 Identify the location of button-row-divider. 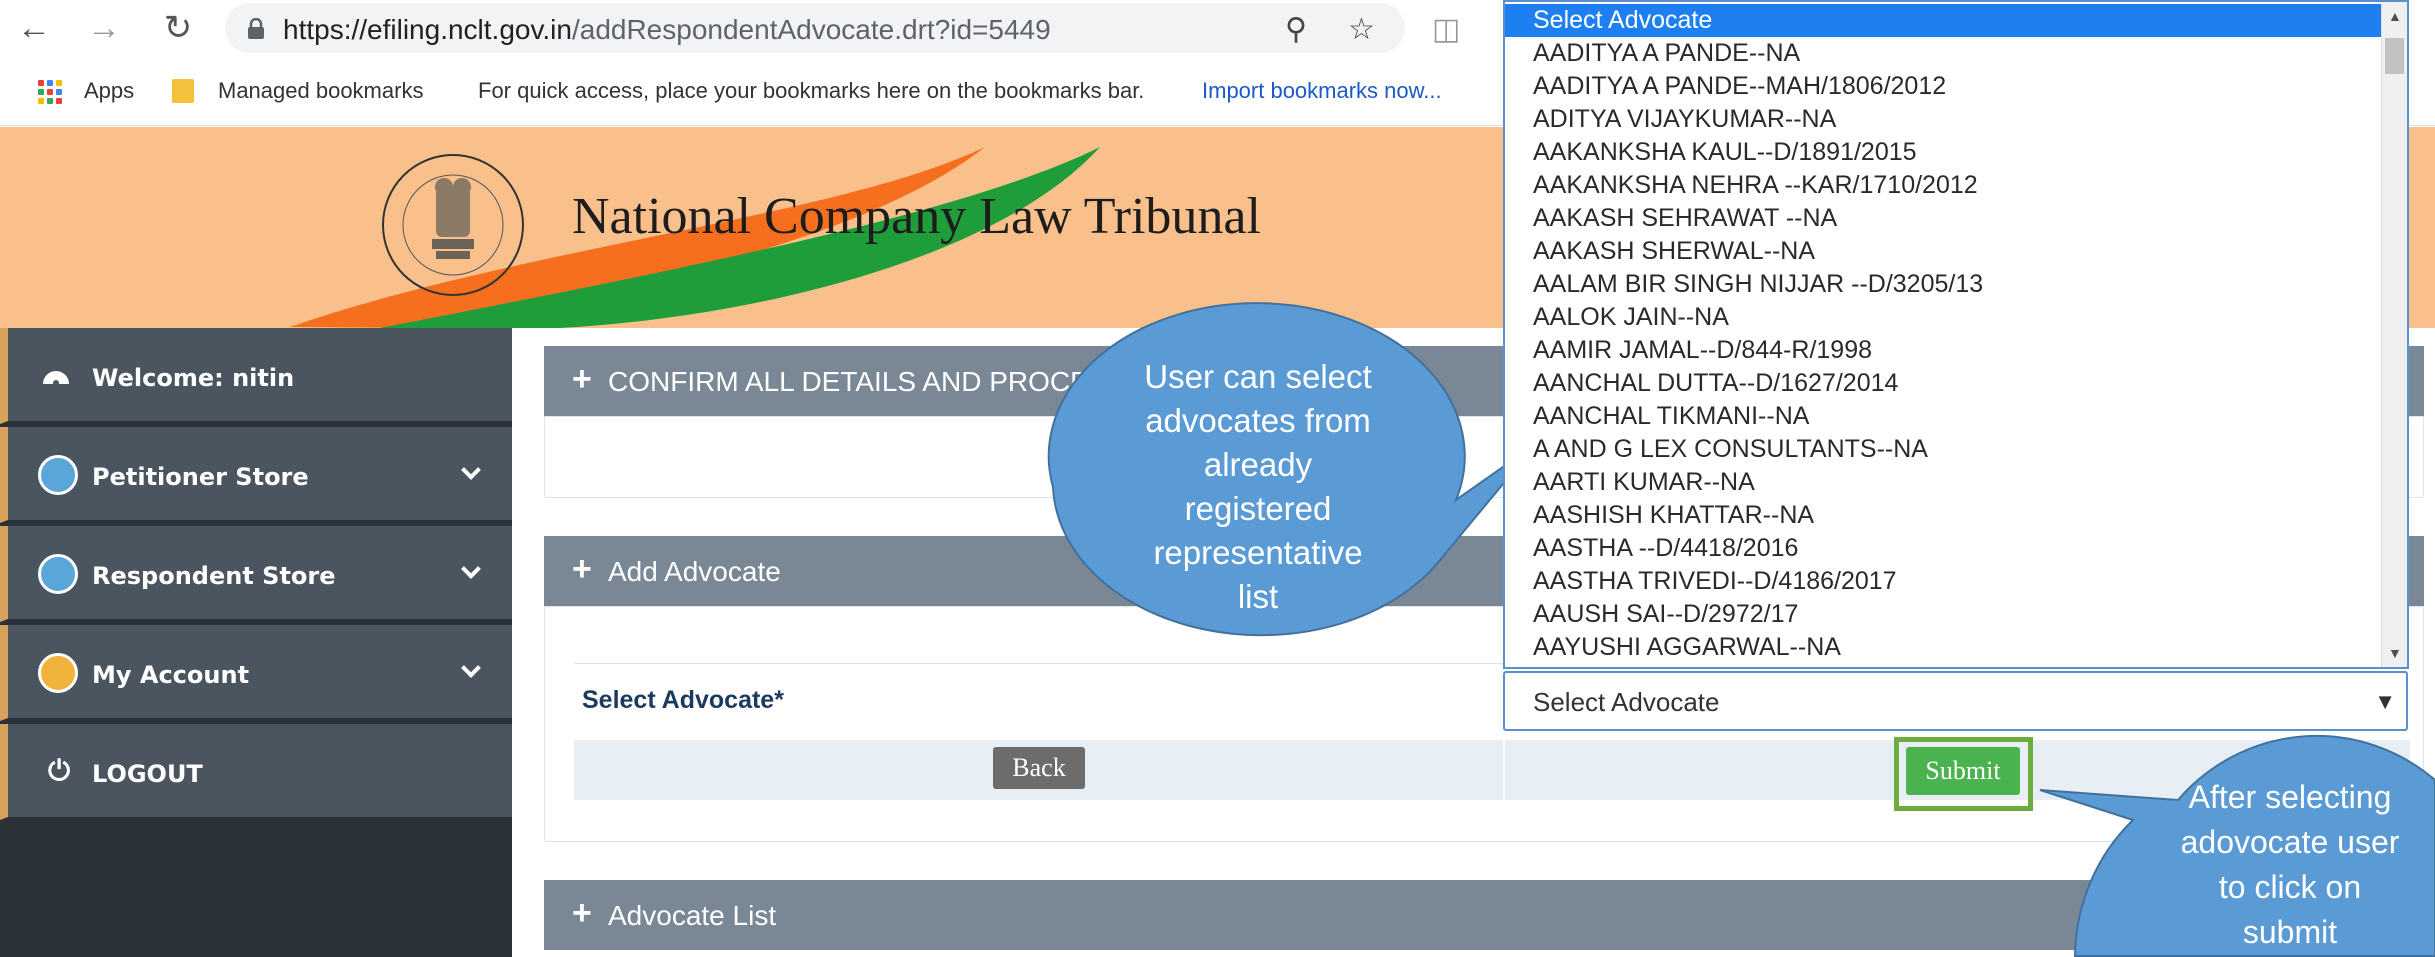
(1504, 770).